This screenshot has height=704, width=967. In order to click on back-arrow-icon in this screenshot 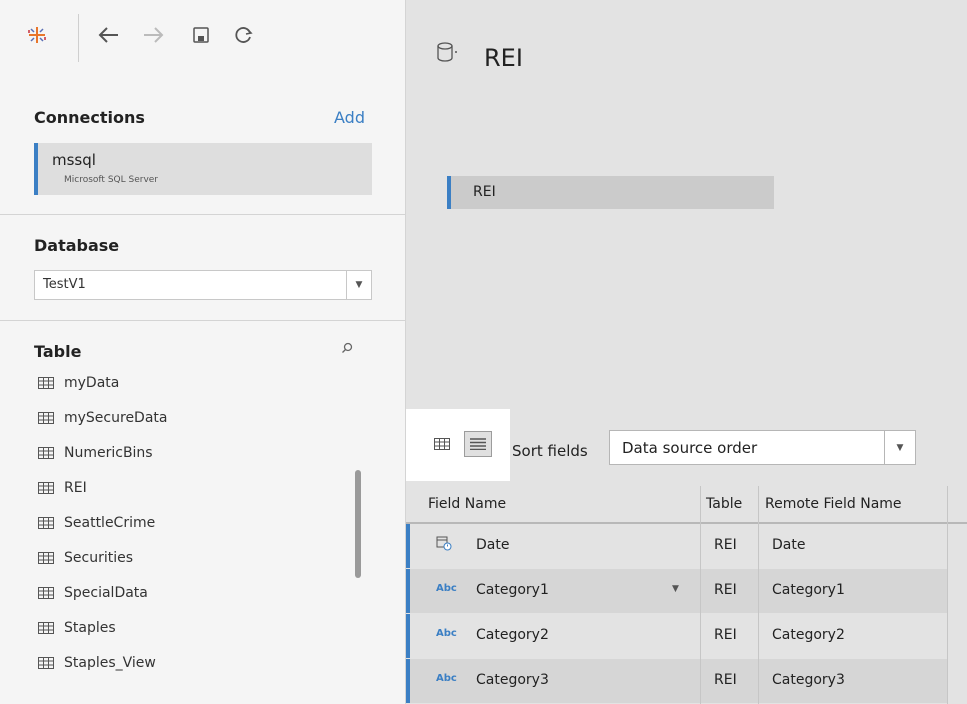, I will do `click(109, 35)`.